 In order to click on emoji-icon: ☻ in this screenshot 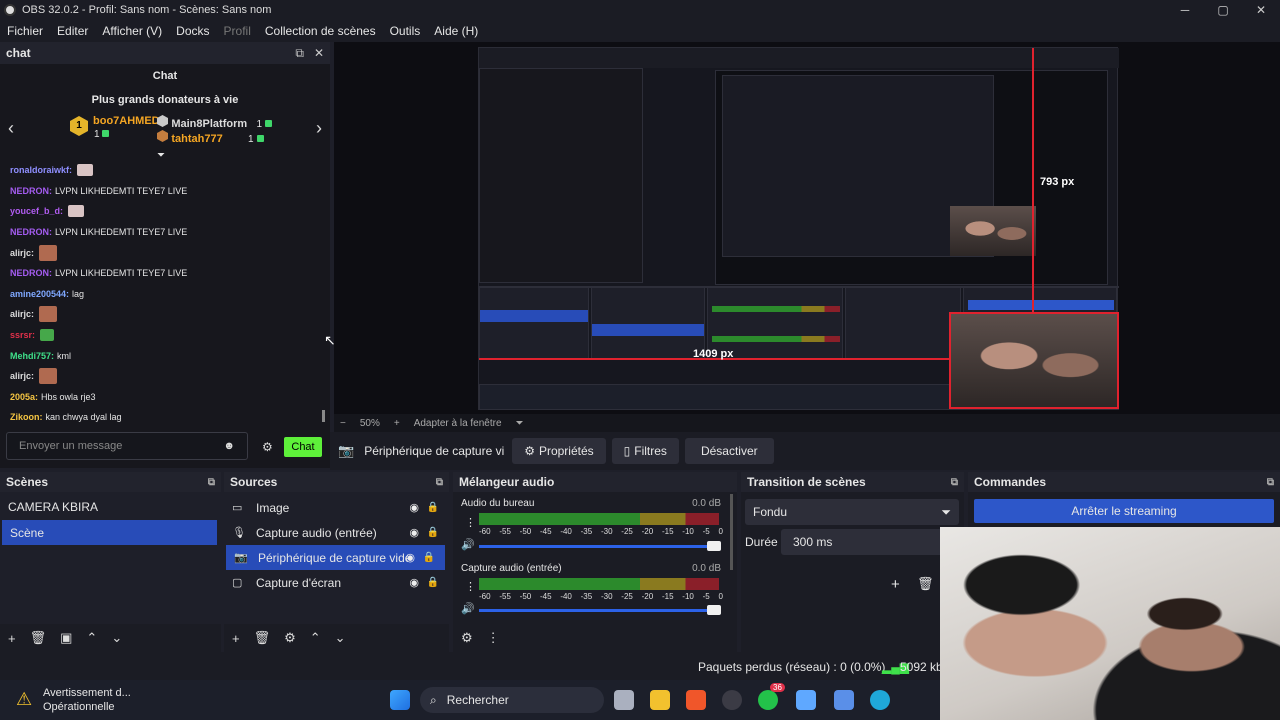, I will do `click(229, 446)`.